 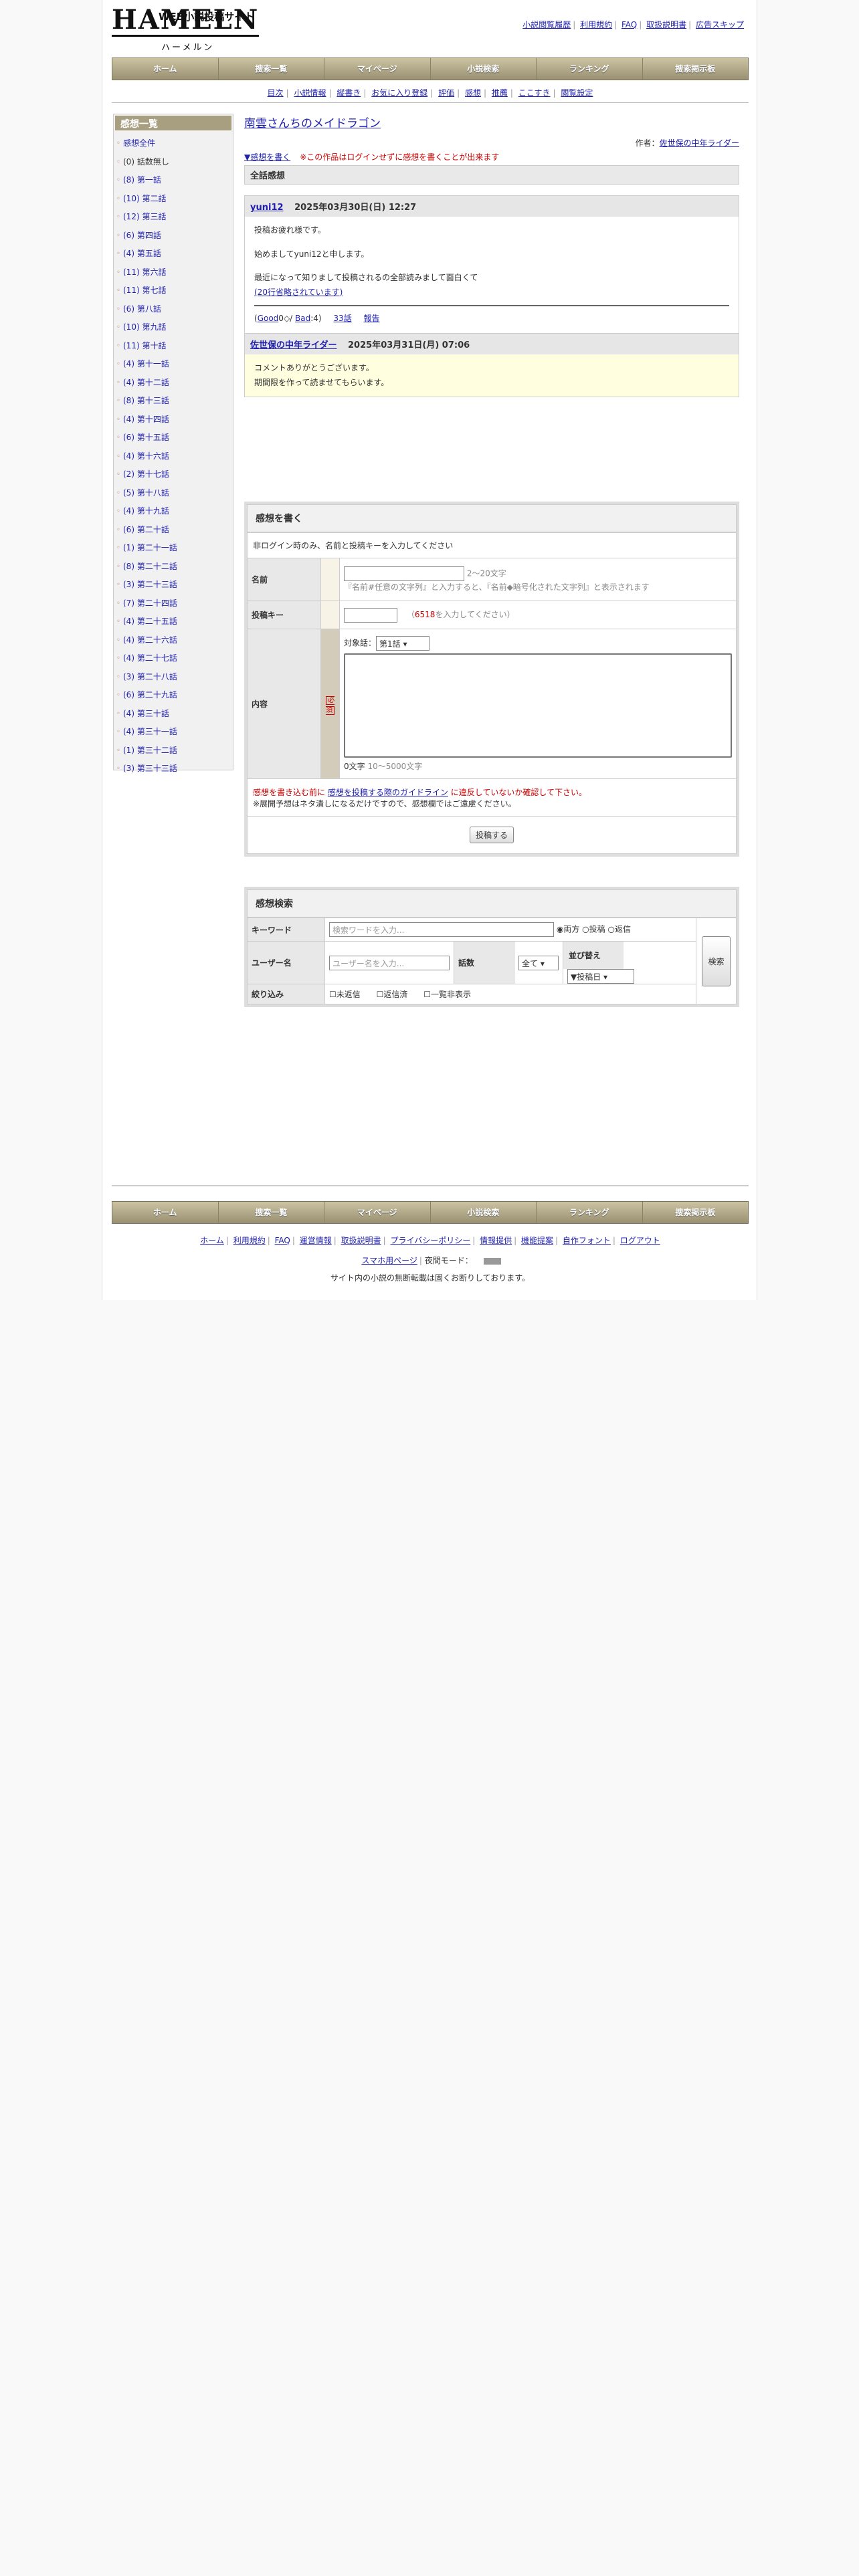 What do you see at coordinates (378, 69) in the screenshot?
I see `gnav-mypage: マイページ` at bounding box center [378, 69].